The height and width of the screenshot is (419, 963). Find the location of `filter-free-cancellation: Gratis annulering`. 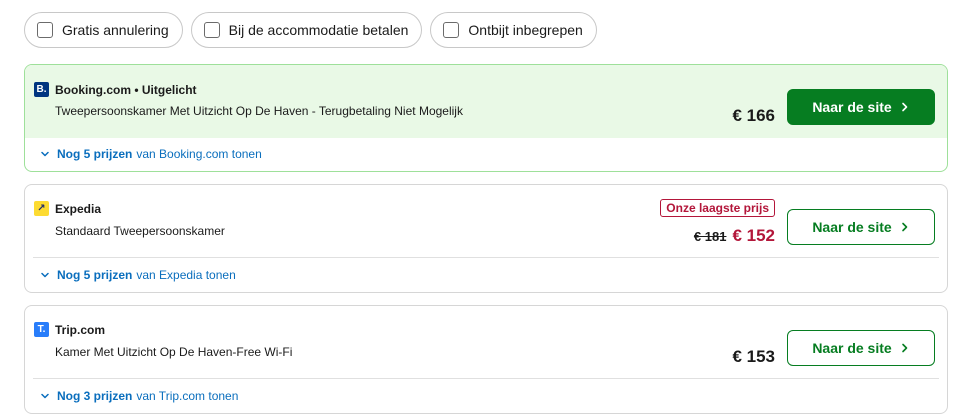

filter-free-cancellation: Gratis annulering is located at coordinates (103, 30).